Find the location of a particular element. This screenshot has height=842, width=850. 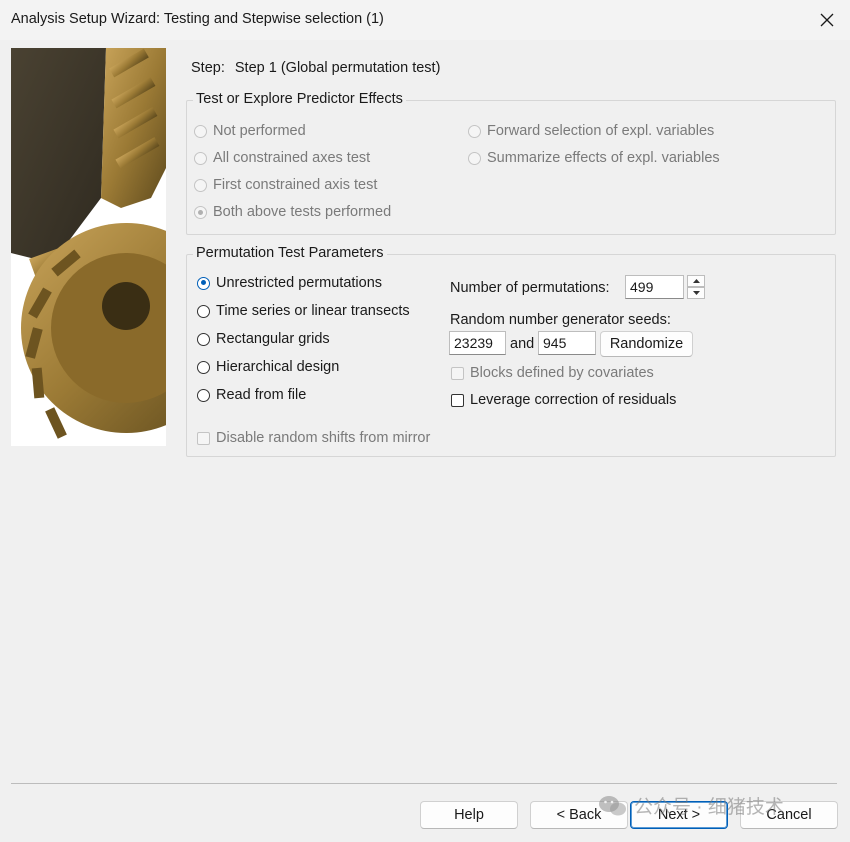

spin-down-button is located at coordinates (696, 293).